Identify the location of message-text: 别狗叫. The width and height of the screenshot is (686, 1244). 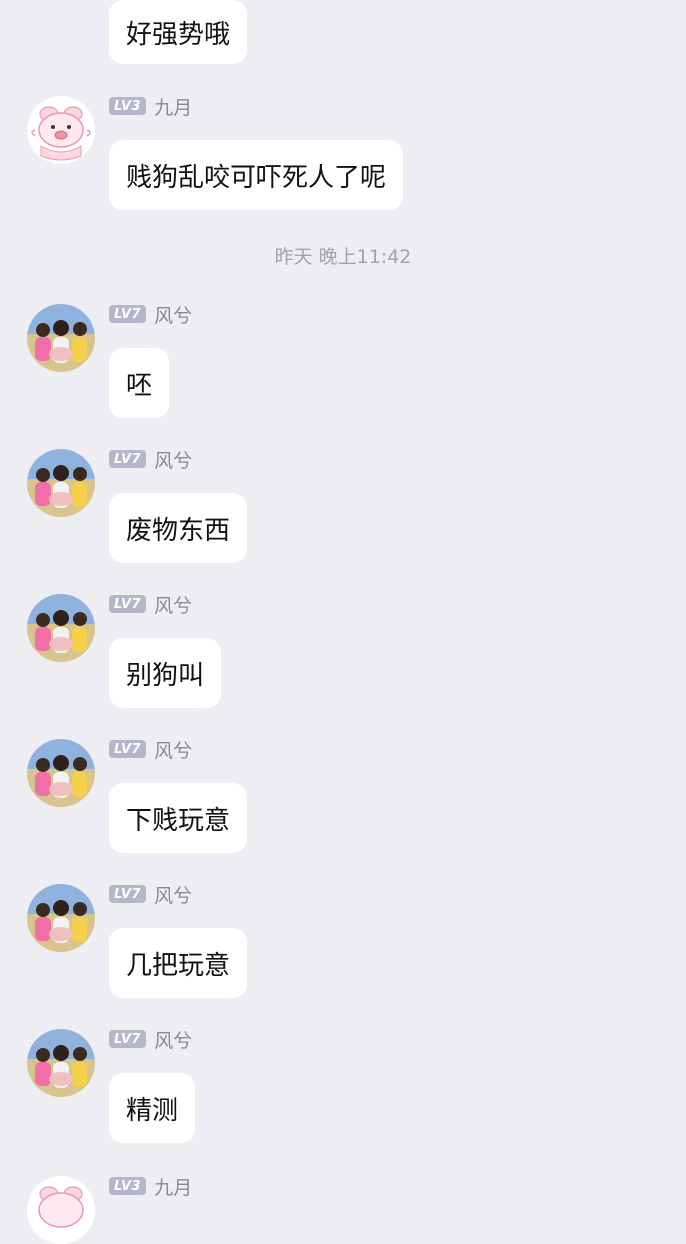
(165, 675).